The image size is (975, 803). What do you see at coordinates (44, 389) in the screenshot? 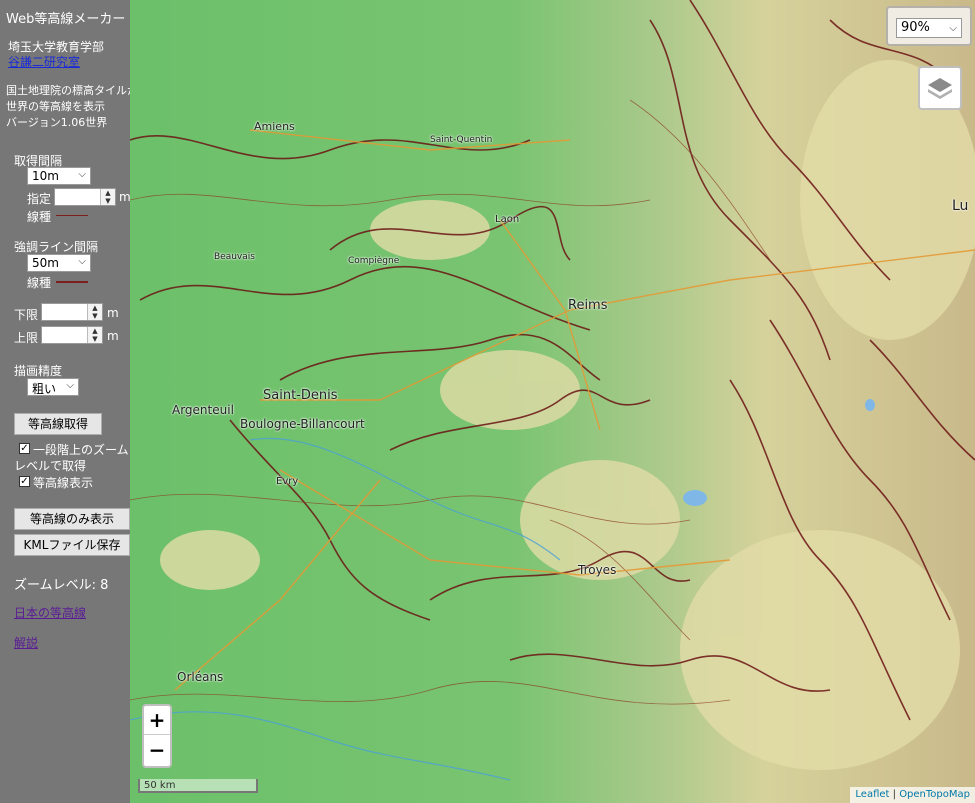
I see `precision-select-value: 粗い` at bounding box center [44, 389].